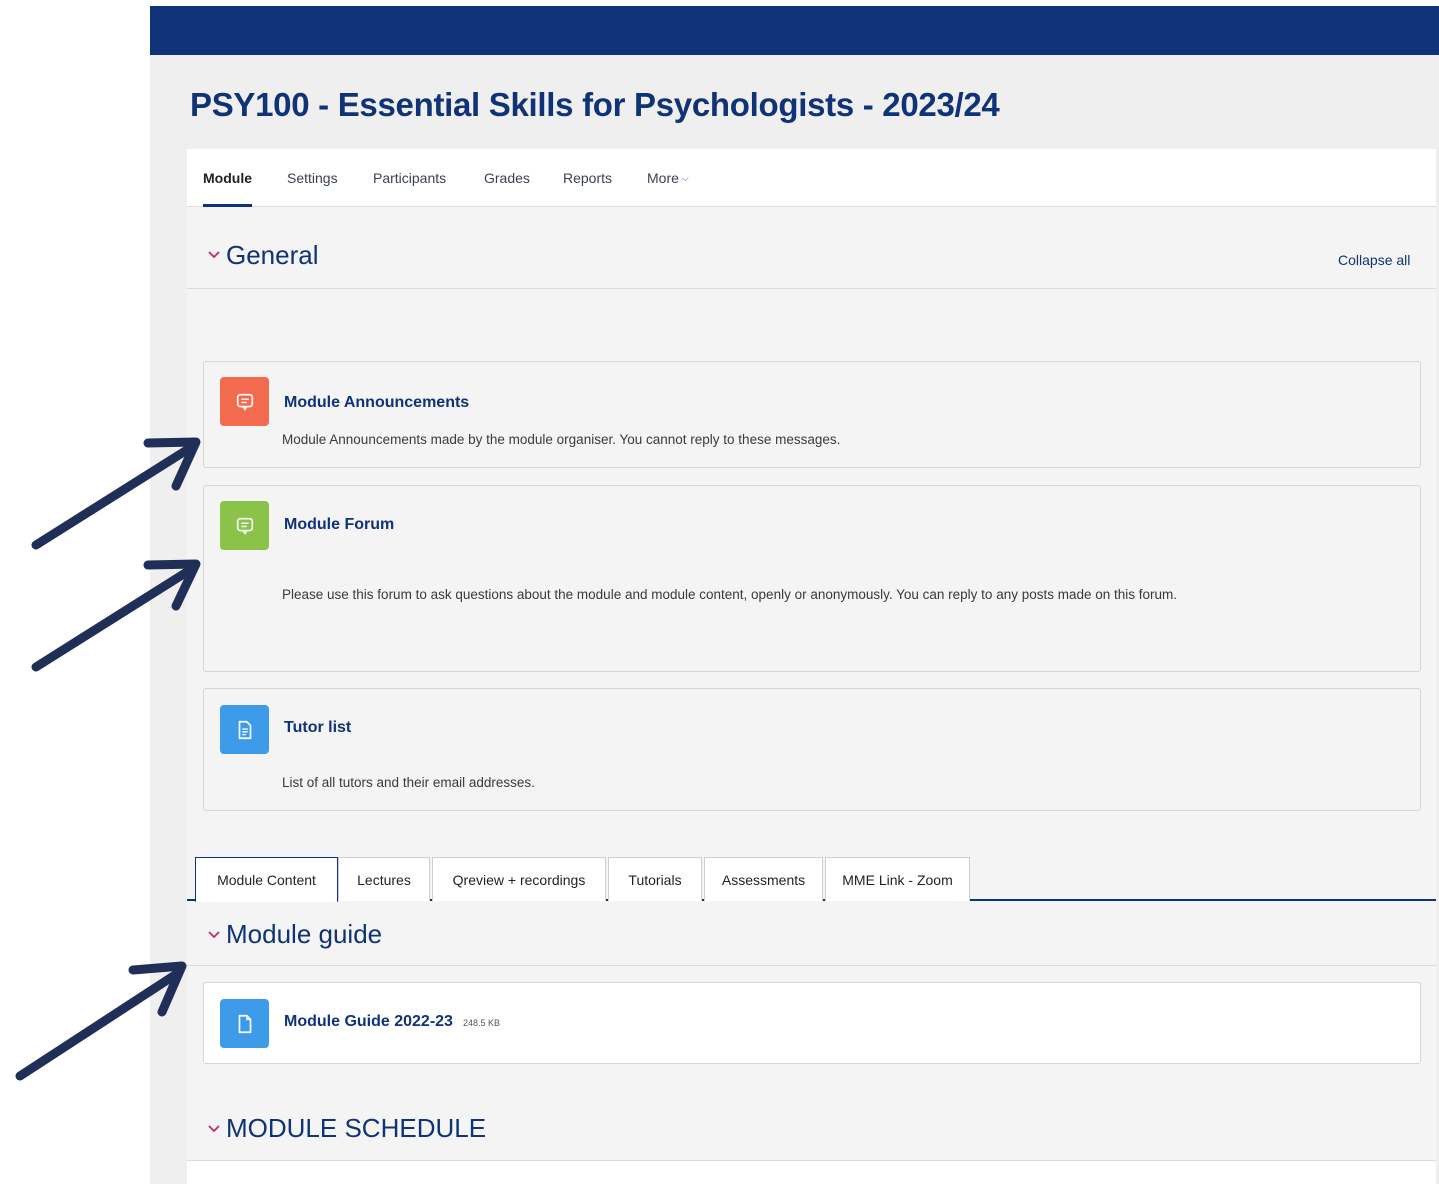 This screenshot has height=1184, width=1439. I want to click on page-icon, so click(244, 729).